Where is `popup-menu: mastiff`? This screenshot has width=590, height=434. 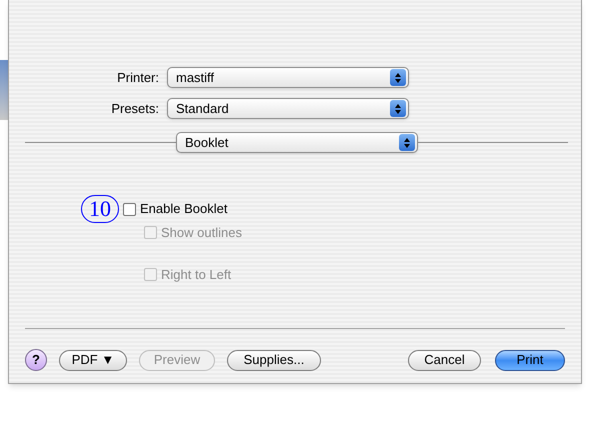 popup-menu: mastiff is located at coordinates (288, 77).